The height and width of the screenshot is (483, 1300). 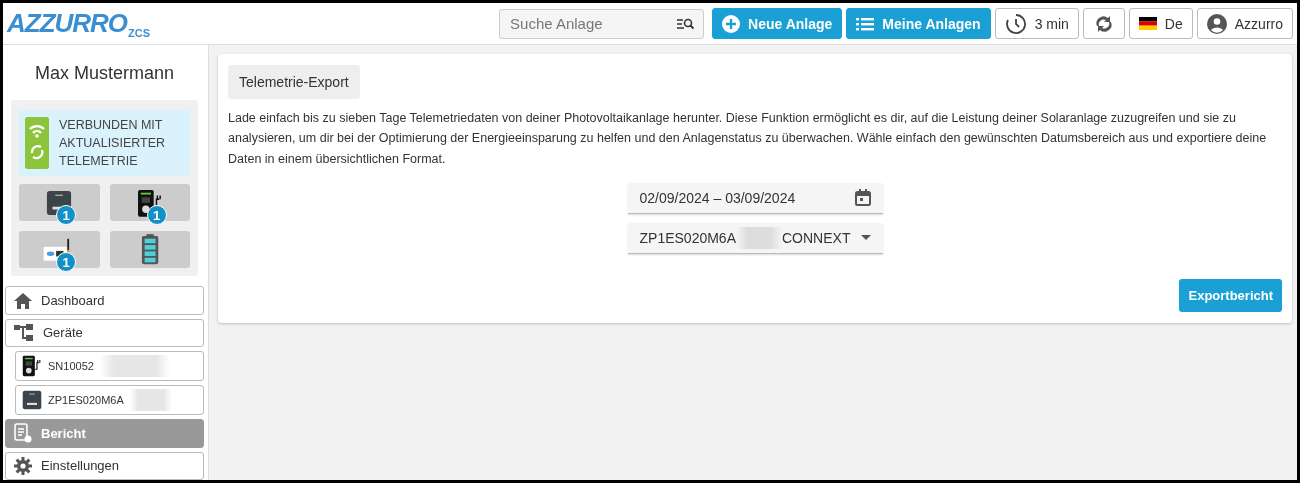 What do you see at coordinates (104, 465) in the screenshot?
I see `nav-item: Einstellungen` at bounding box center [104, 465].